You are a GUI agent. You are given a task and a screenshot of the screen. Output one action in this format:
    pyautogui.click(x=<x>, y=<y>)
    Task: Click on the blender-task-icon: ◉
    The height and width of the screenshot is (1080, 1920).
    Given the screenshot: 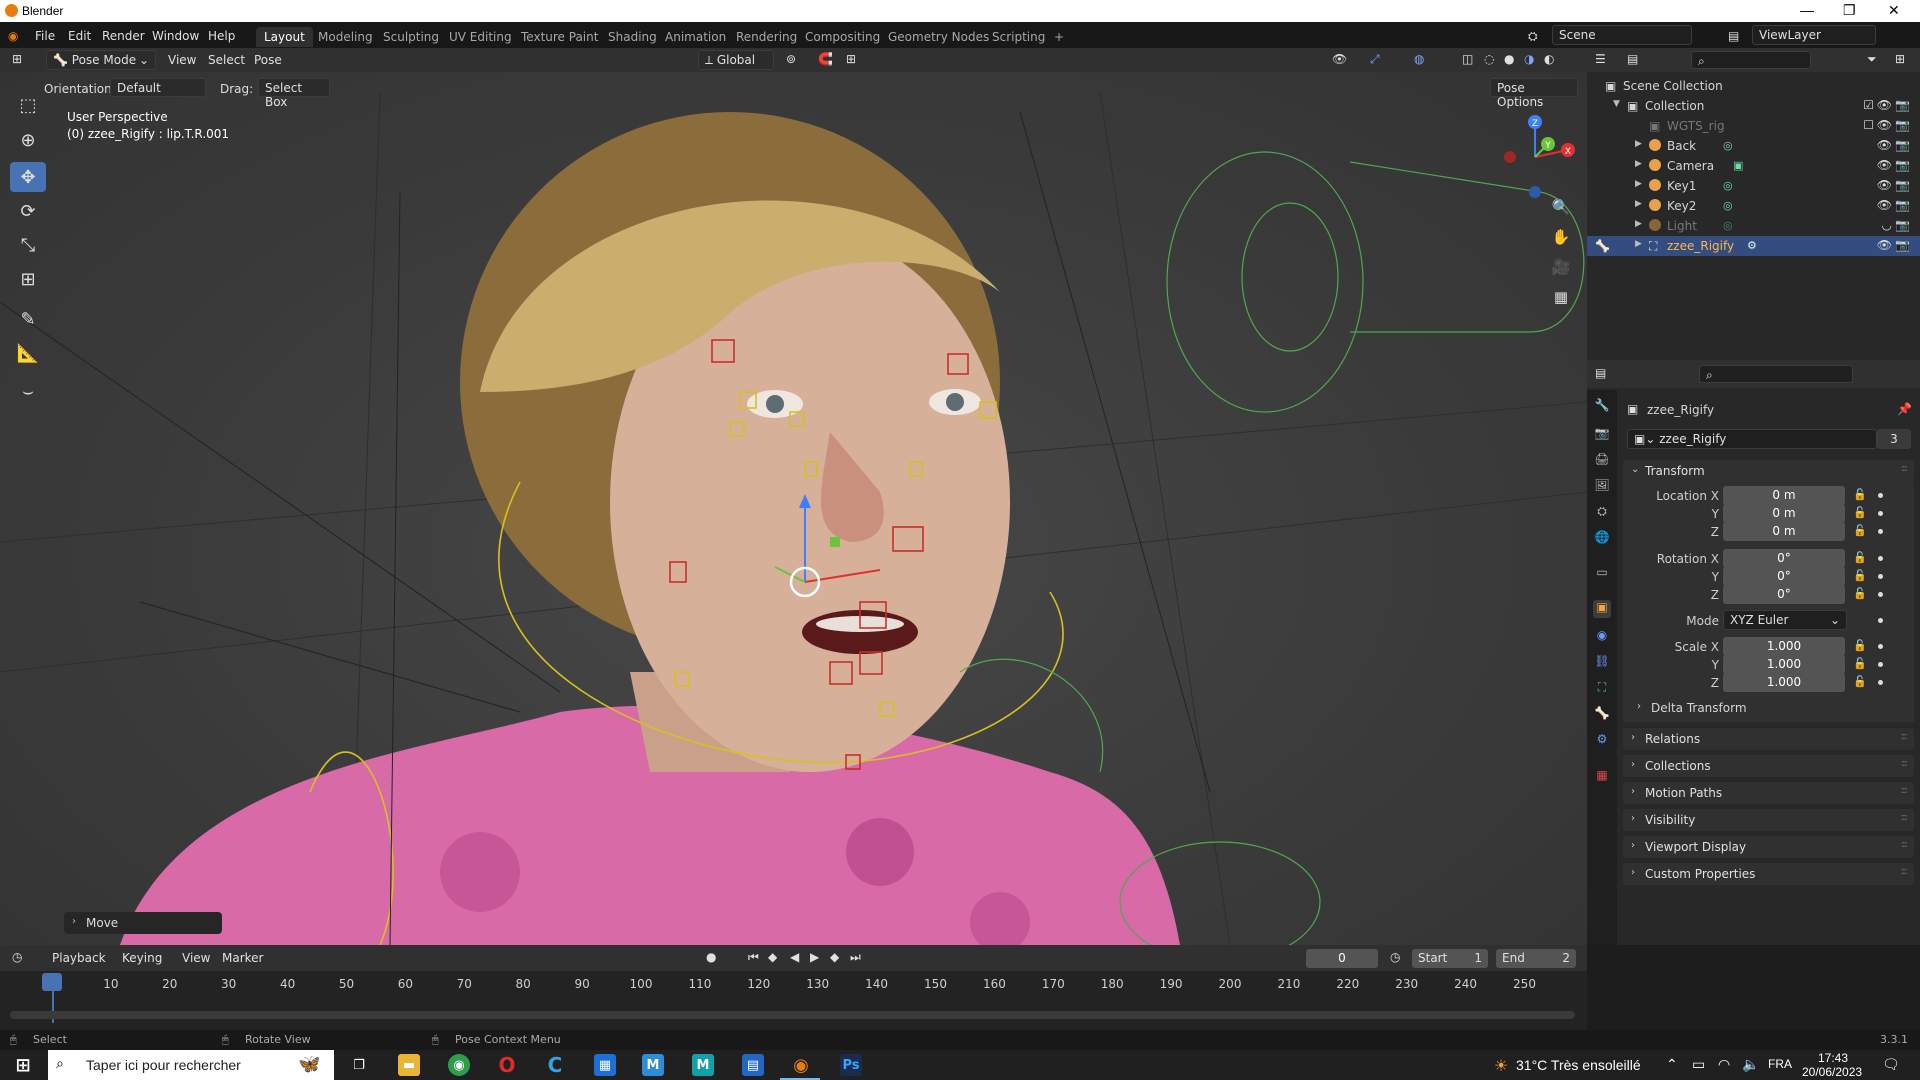 What is the action you would take?
    pyautogui.click(x=801, y=1065)
    